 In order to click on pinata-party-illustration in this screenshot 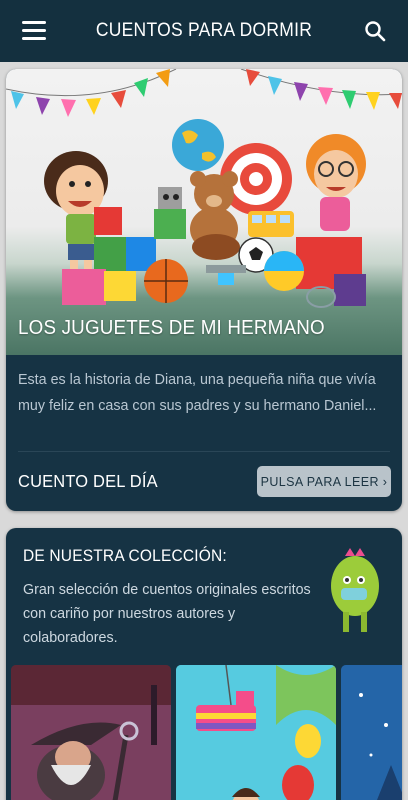, I will do `click(256, 732)`.